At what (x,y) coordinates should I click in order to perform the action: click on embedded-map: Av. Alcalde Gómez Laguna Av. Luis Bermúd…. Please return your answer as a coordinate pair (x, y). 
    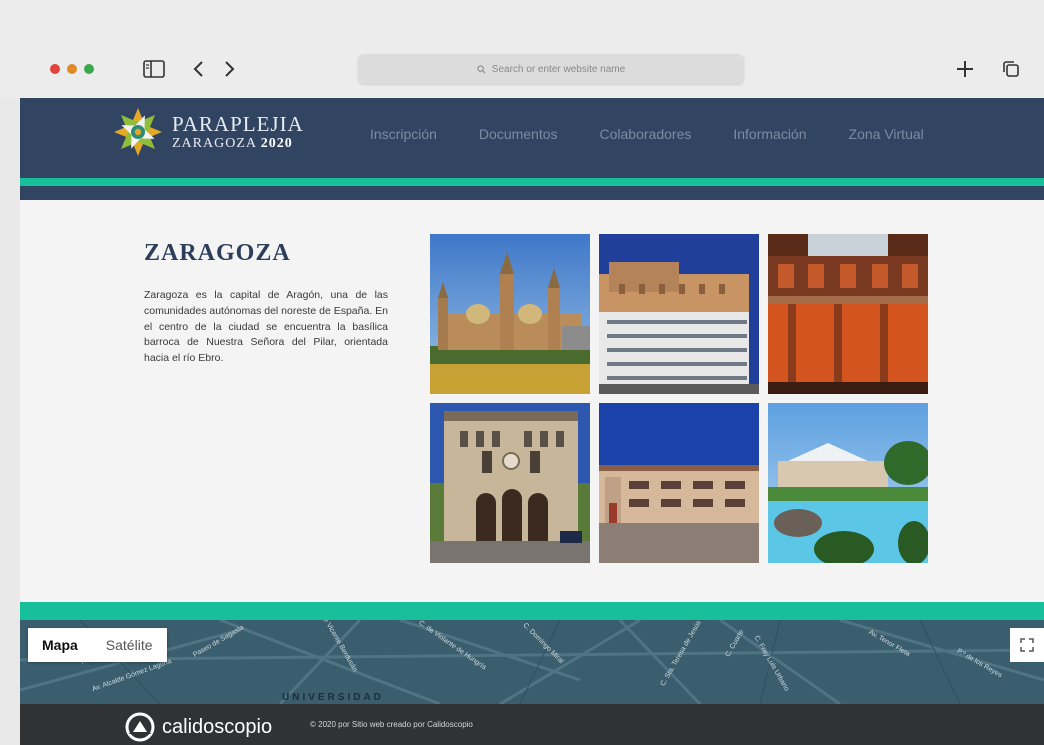
    Looking at the image, I should click on (532, 662).